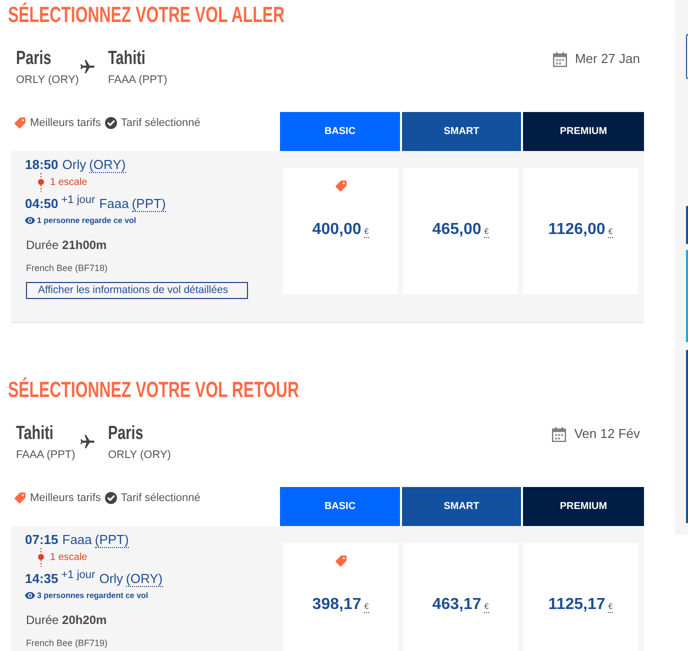 This screenshot has height=651, width=688. Describe the element at coordinates (607, 59) in the screenshot. I see `flight-date: Mer 27 Jan` at that location.